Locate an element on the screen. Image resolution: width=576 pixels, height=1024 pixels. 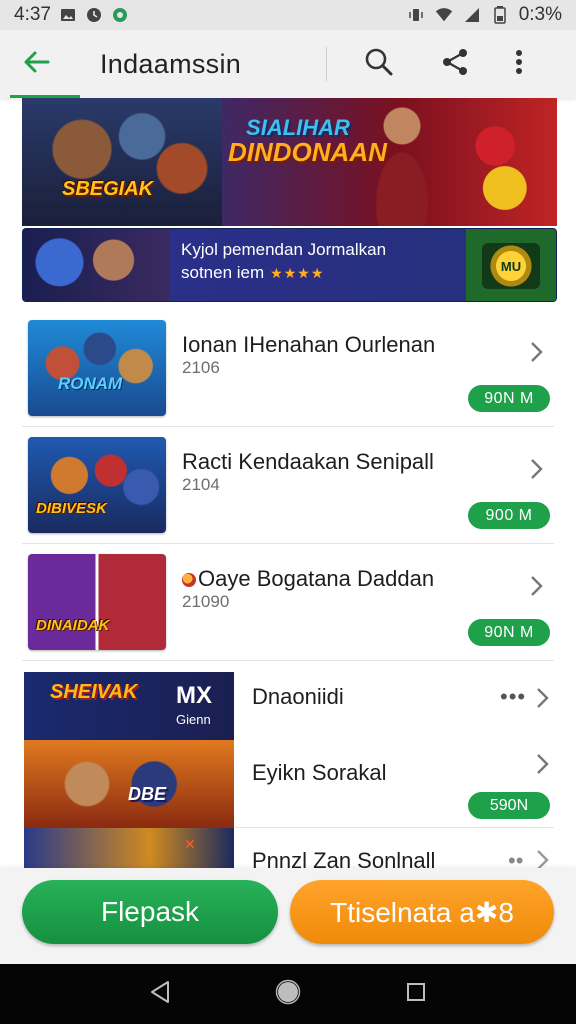
thumbnail-logo: RONAM is located at coordinates (90, 383).